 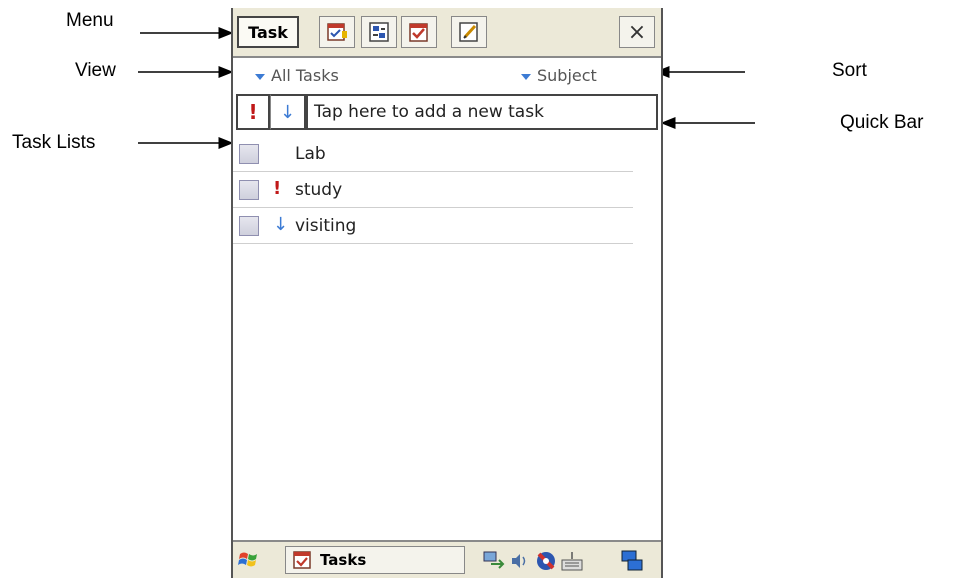 What do you see at coordinates (277, 188) in the screenshot?
I see `priority-high-marker: !` at bounding box center [277, 188].